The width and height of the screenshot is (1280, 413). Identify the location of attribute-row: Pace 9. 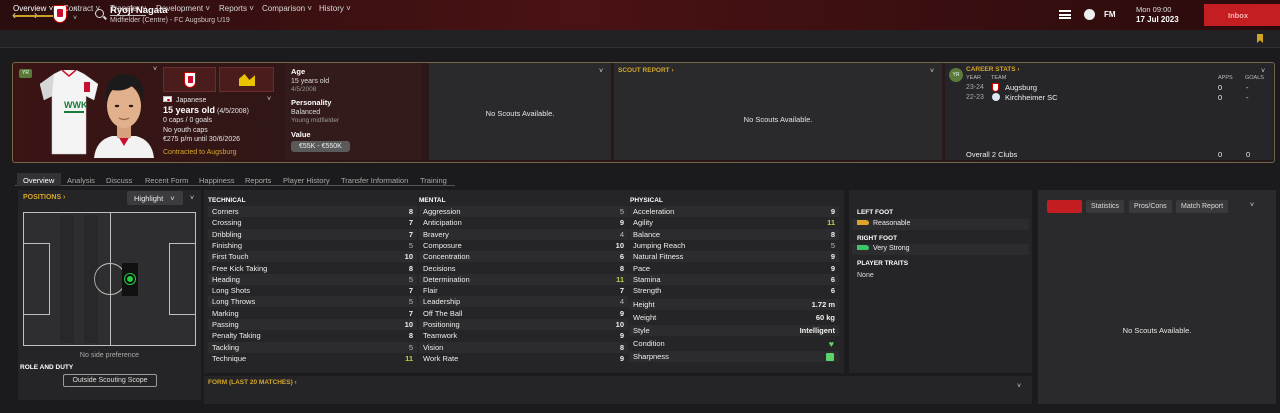
(734, 268).